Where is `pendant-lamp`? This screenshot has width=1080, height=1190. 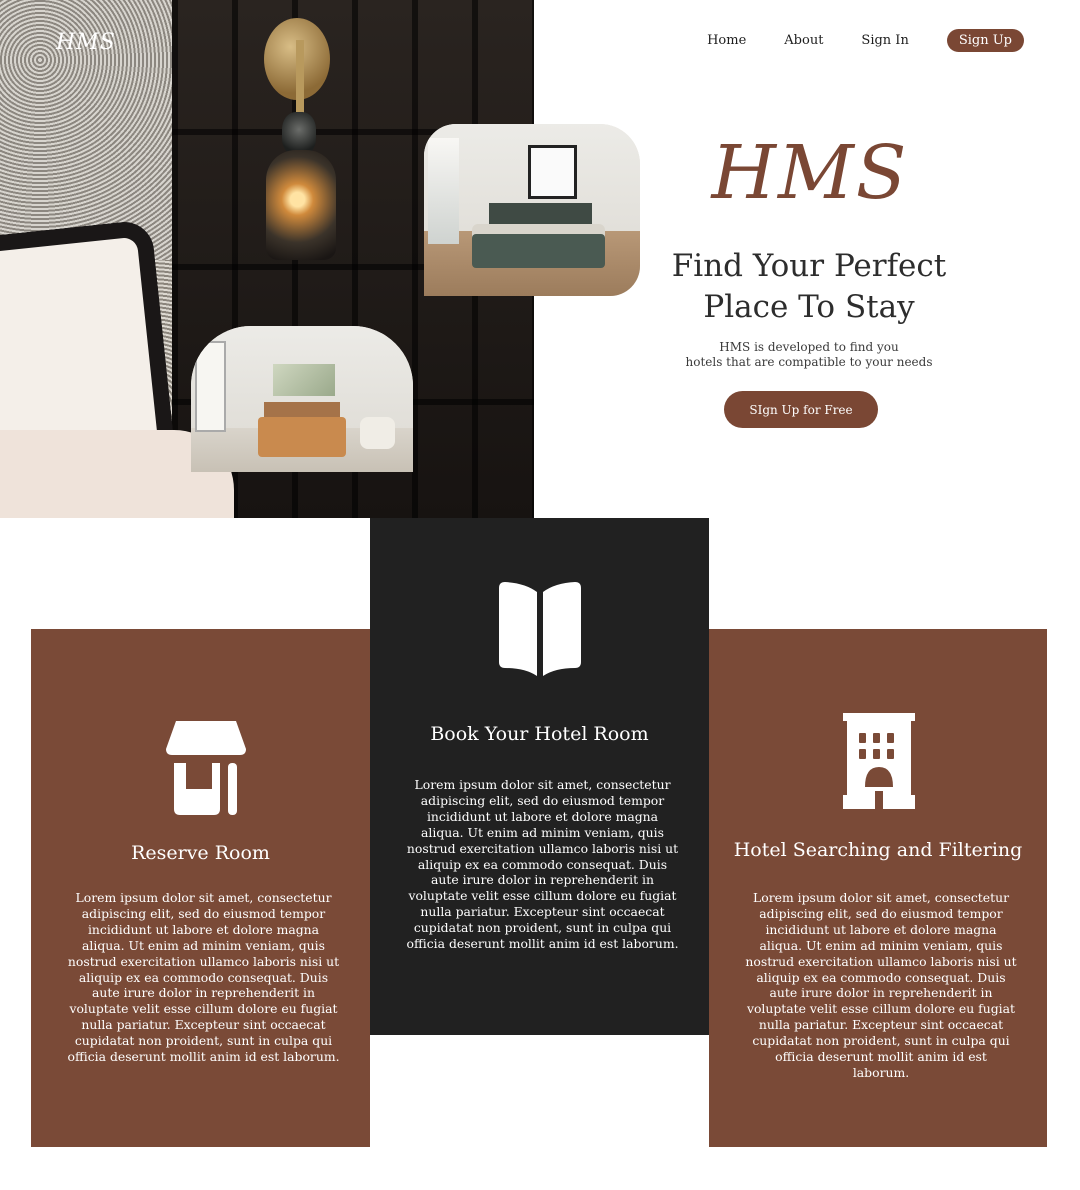
pendant-lamp is located at coordinates (301, 205).